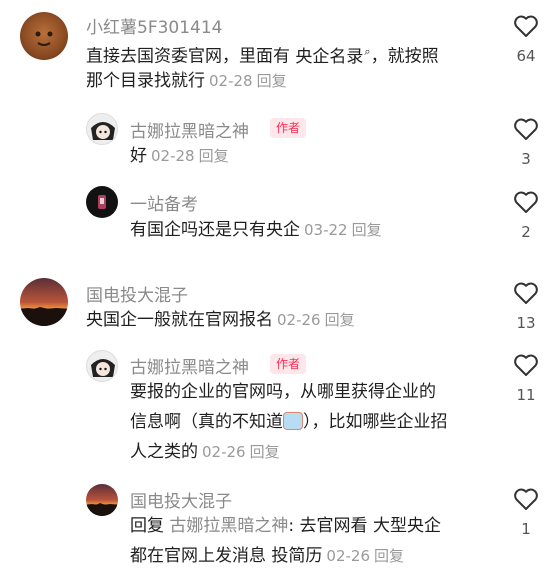 Image resolution: width=554 pixels, height=578 pixels. I want to click on comment-text-part: ，就按照, so click(404, 56).